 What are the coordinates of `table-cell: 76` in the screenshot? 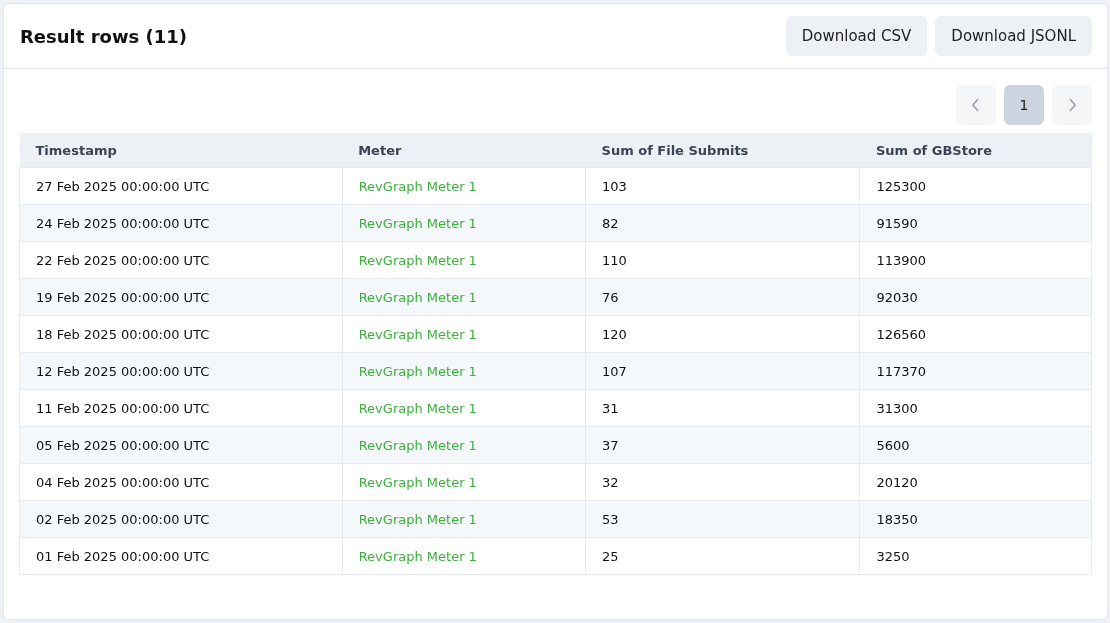 It's located at (722, 297).